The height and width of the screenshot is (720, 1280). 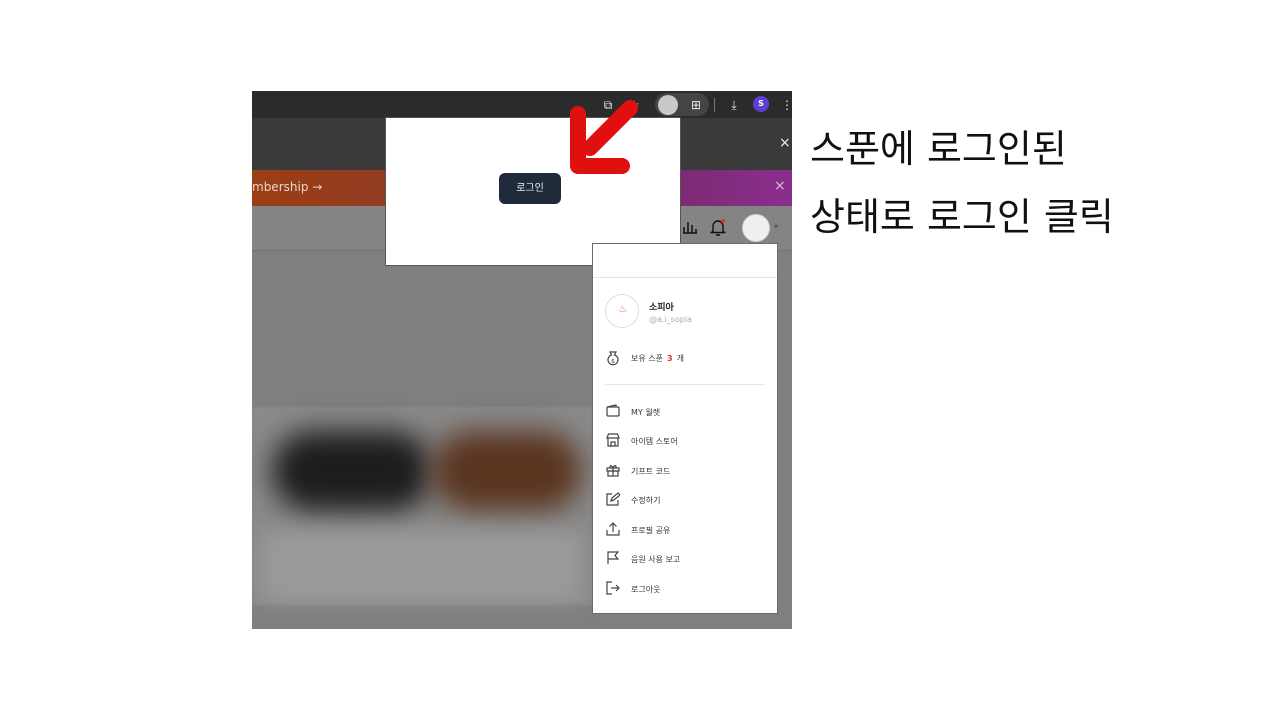 I want to click on menu-item-label: MY 월렛, so click(x=646, y=412).